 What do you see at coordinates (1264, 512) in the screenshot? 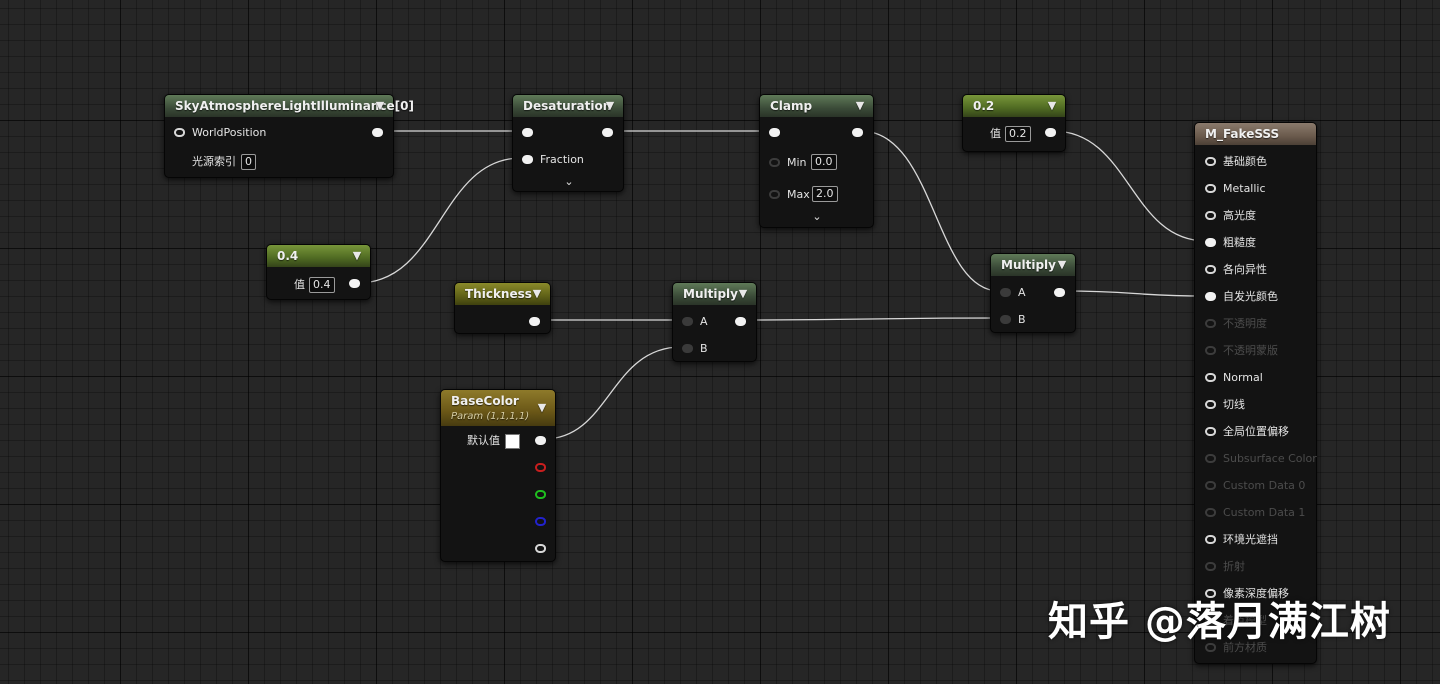
I see `material-input-label: Custom Data 1` at bounding box center [1264, 512].